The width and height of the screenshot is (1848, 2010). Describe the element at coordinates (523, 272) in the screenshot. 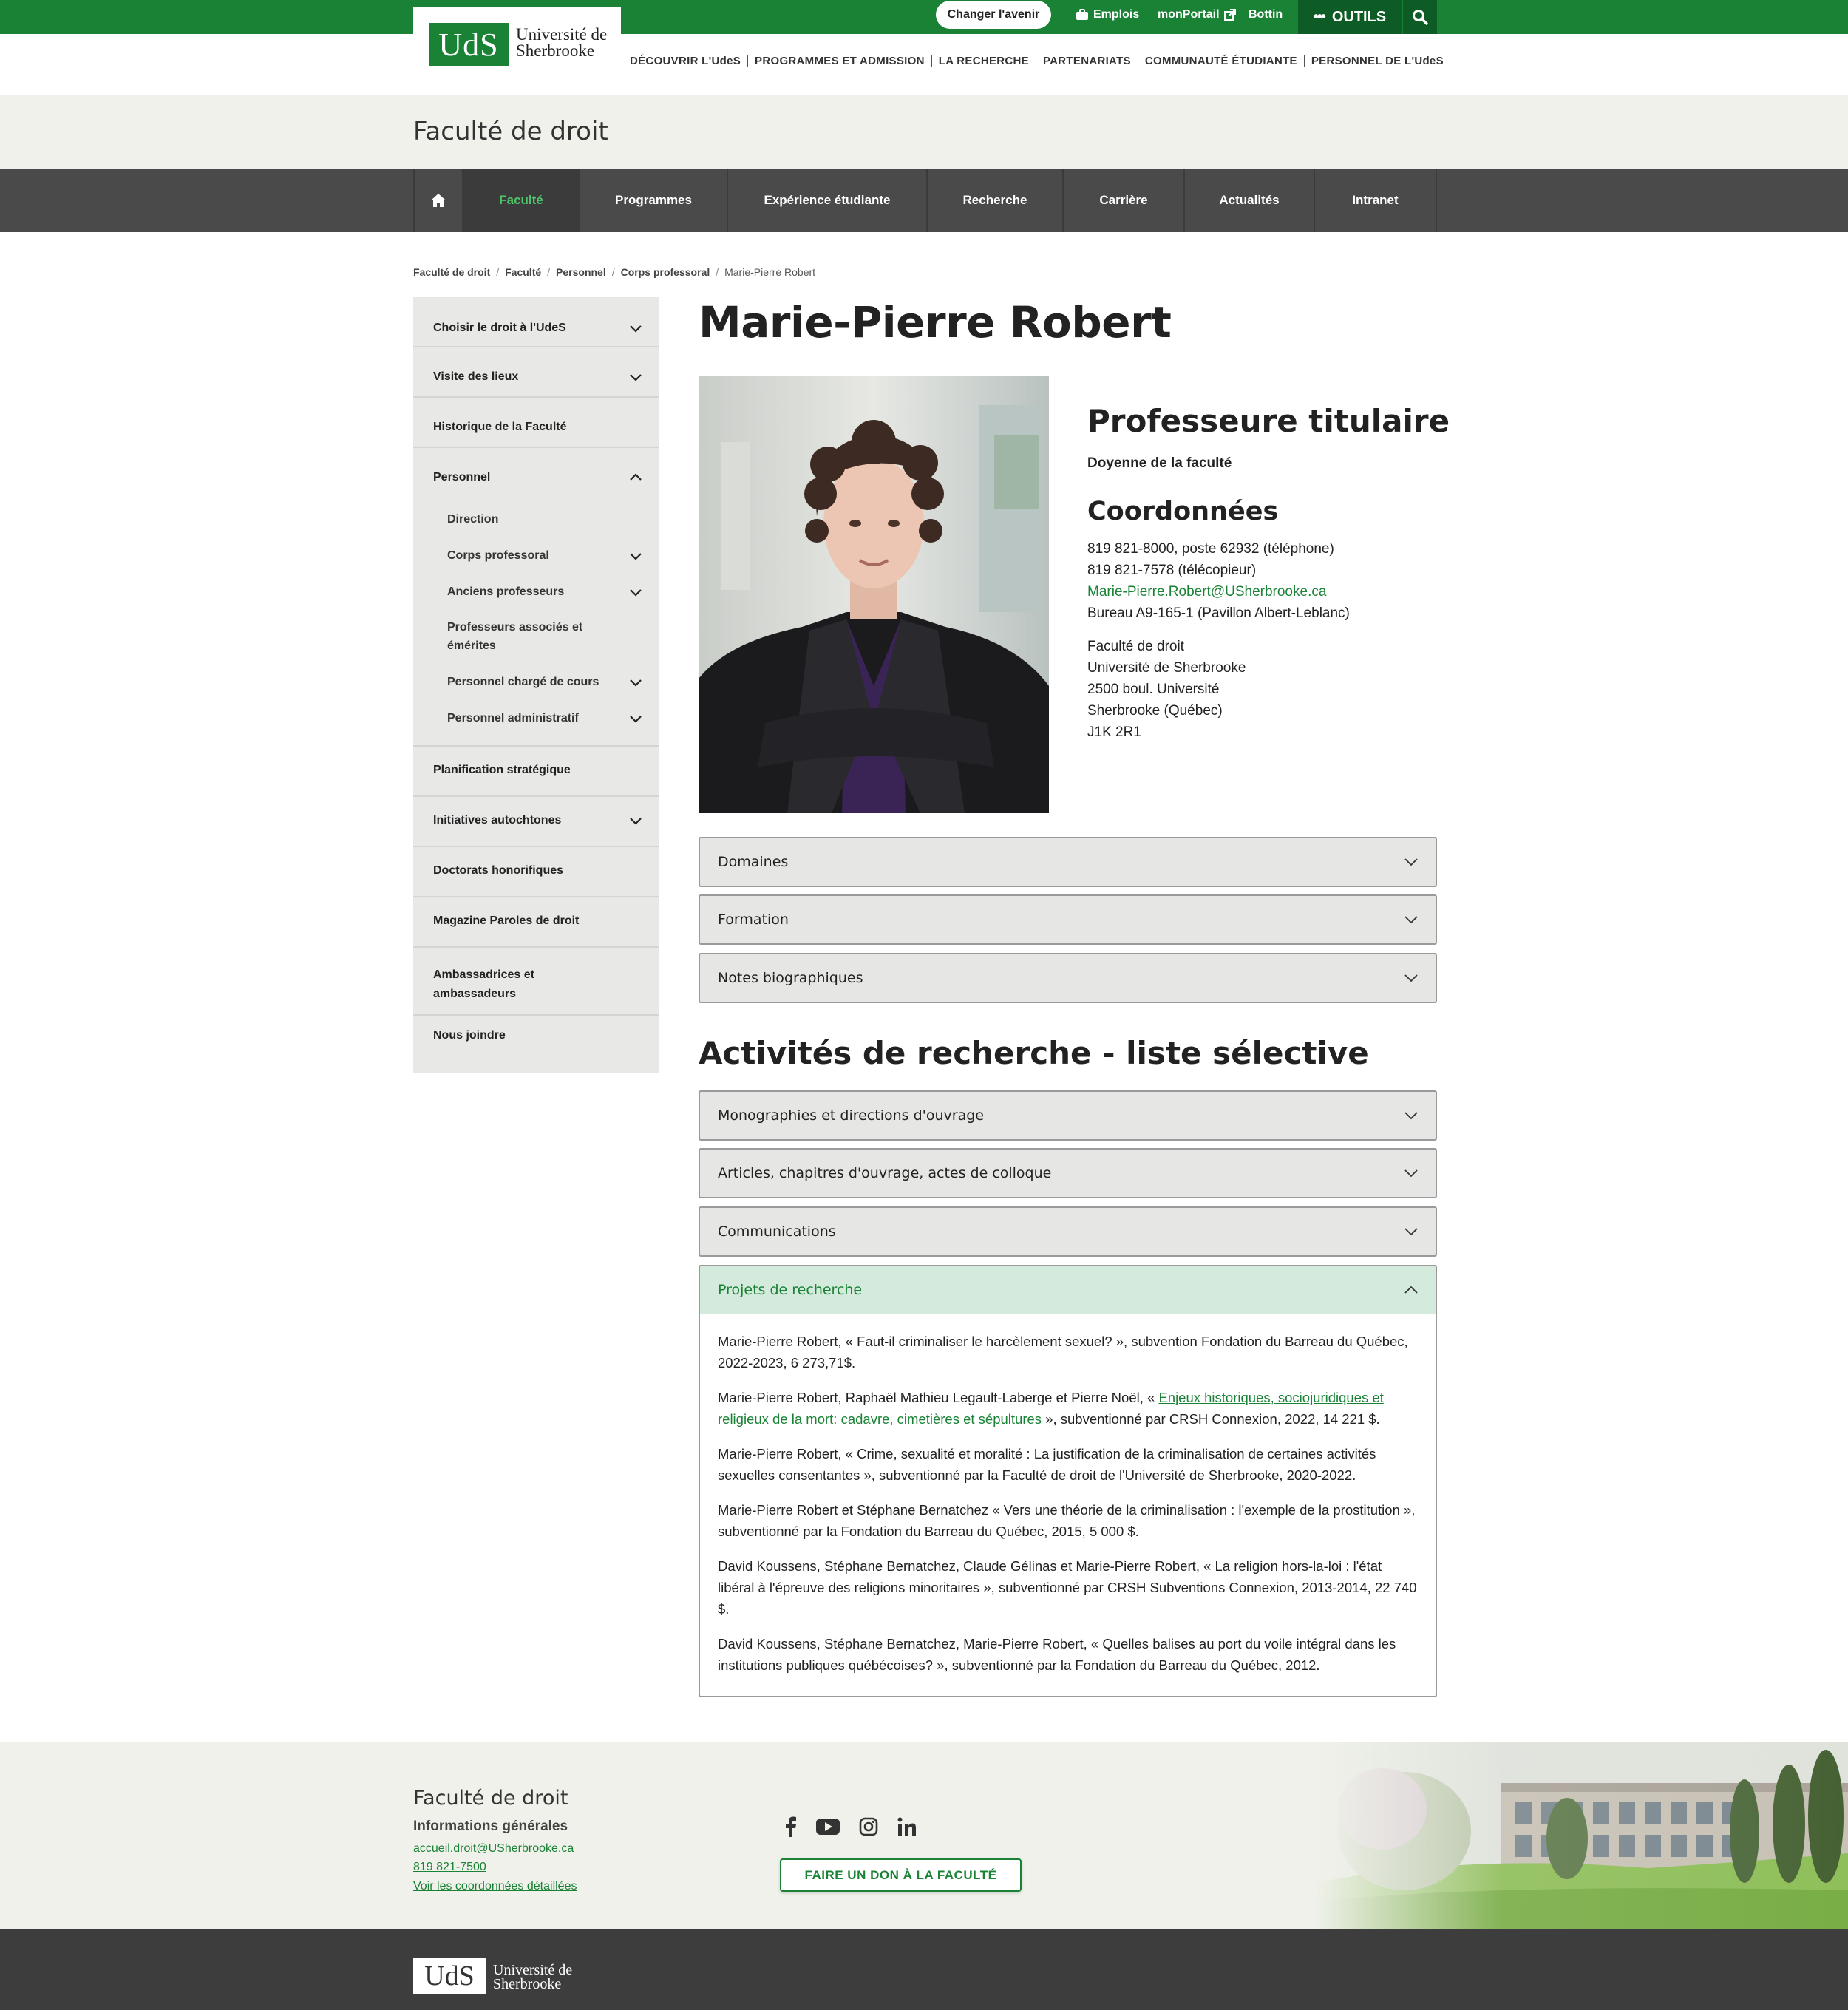

I see `breadcrumb-faculte: Faculté` at that location.